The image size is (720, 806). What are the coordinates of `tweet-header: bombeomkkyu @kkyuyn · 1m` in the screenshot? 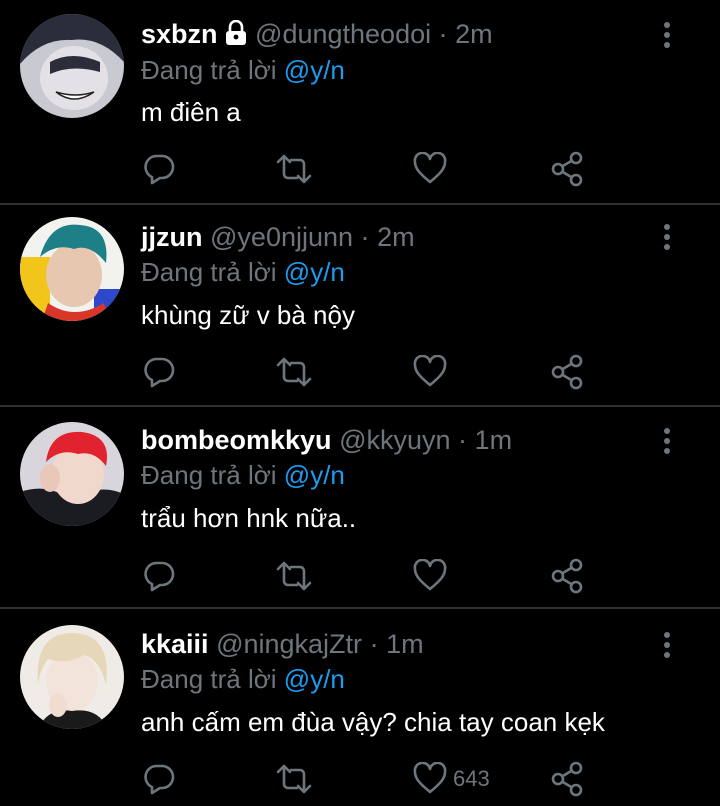 It's located at (326, 440).